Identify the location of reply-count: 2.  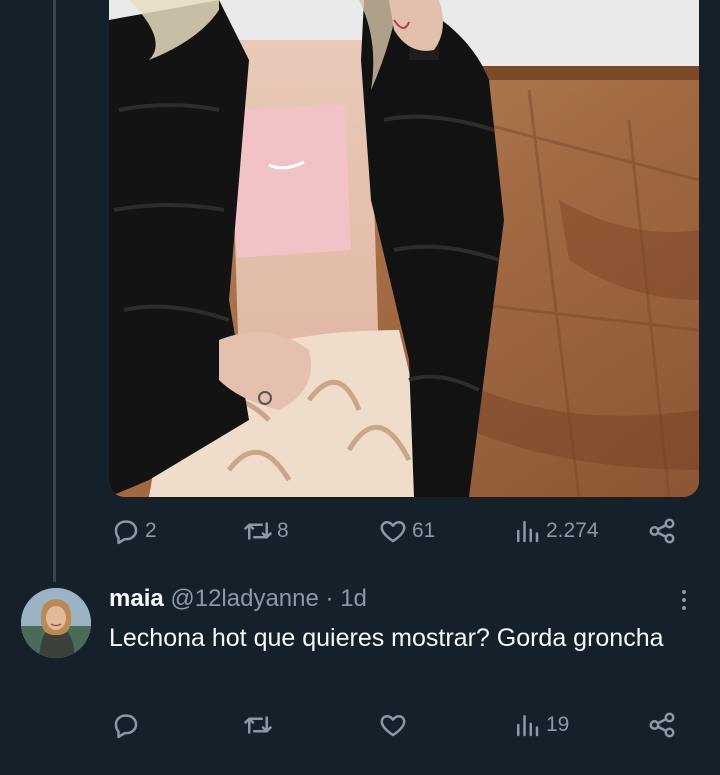
(151, 530).